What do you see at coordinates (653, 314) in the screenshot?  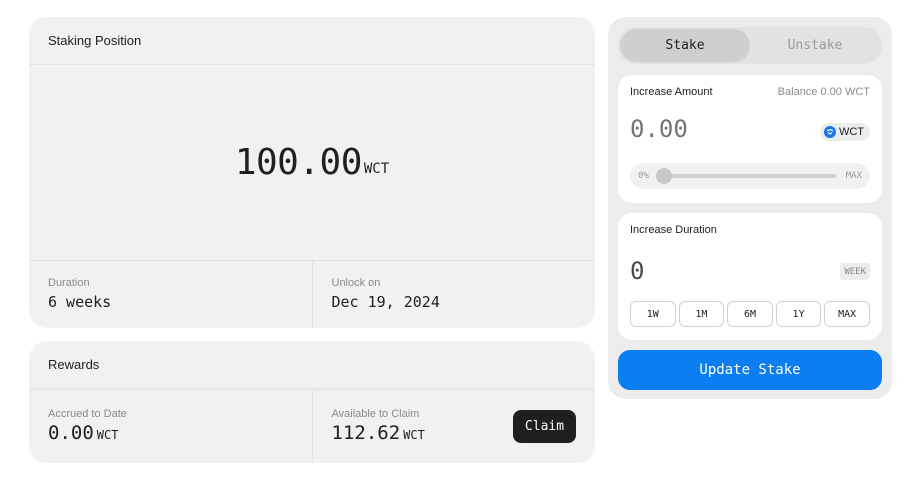 I see `preset-1w-button: 1W` at bounding box center [653, 314].